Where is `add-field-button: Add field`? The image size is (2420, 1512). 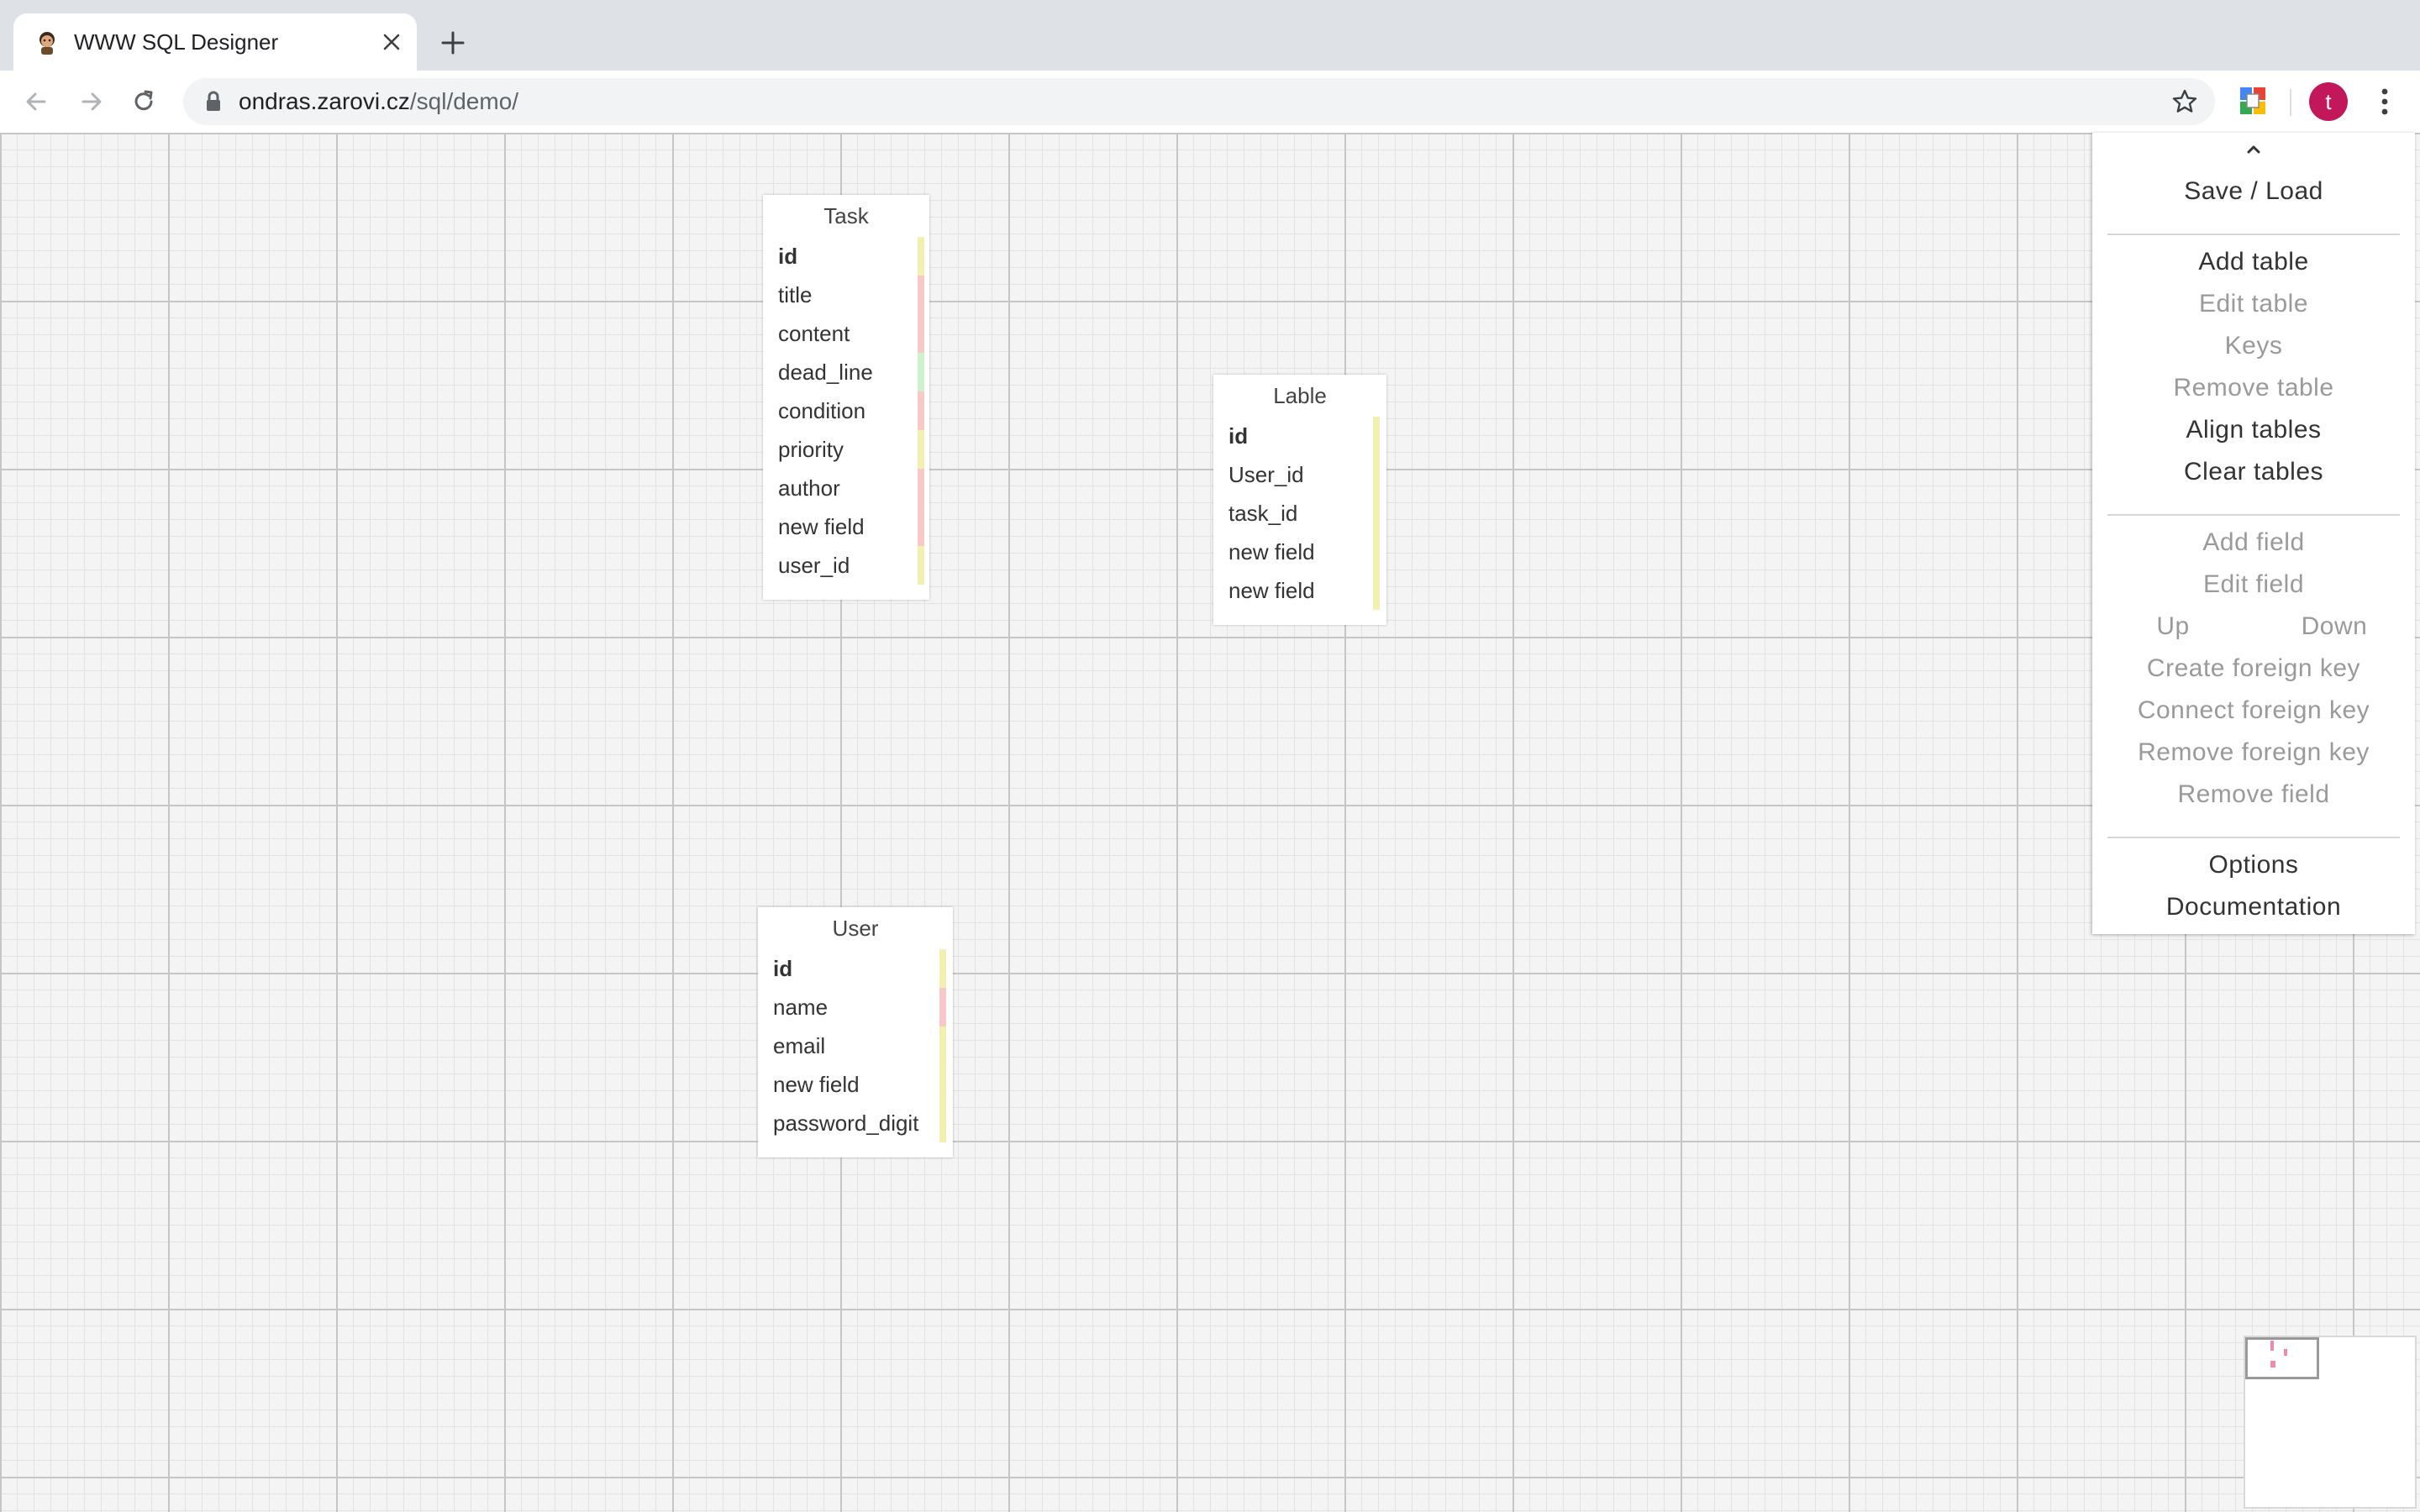 add-field-button: Add field is located at coordinates (2253, 542).